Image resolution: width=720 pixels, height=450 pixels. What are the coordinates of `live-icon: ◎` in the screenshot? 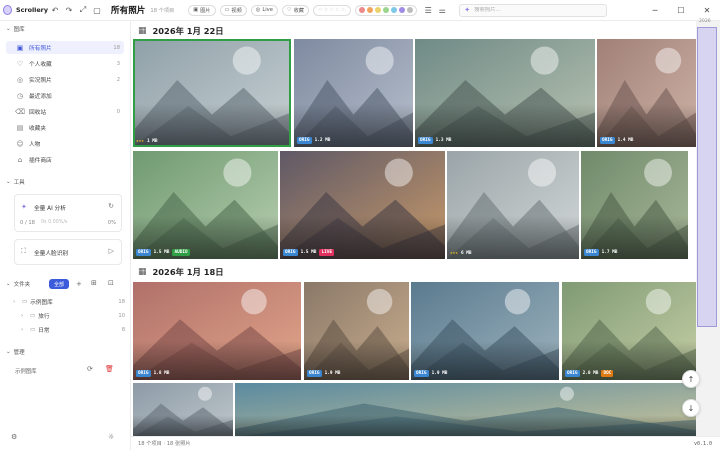 It's located at (258, 10).